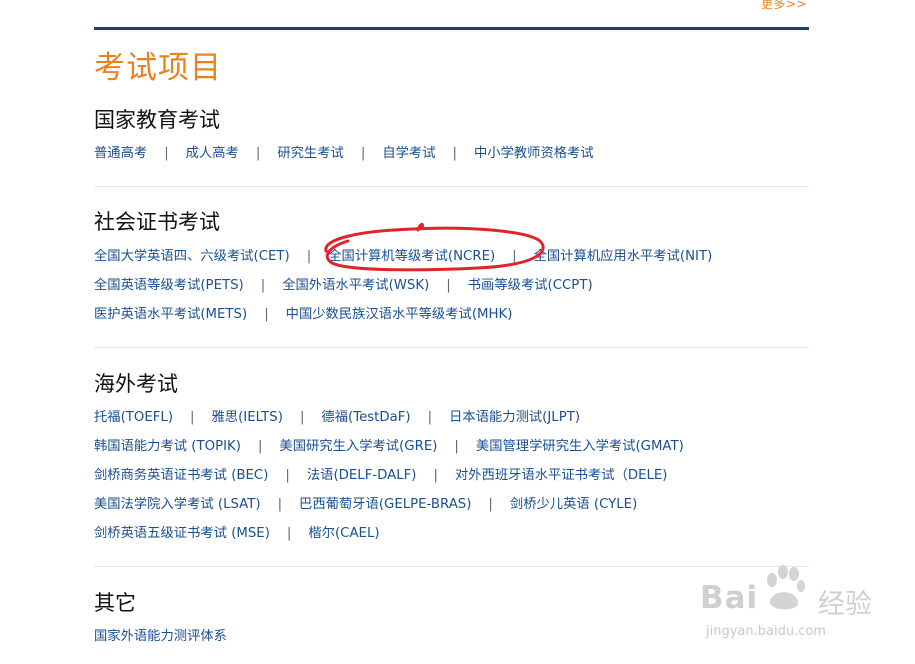  I want to click on exam-link: 普通高考, so click(120, 153).